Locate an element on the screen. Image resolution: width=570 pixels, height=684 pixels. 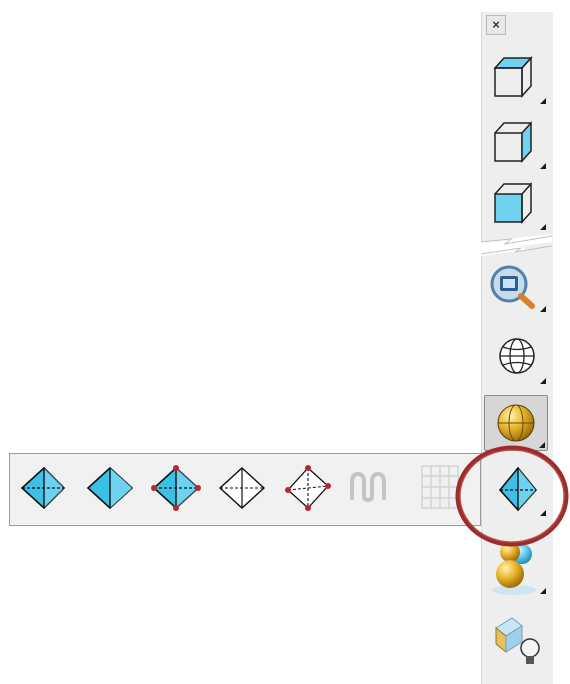
shaded-pyramid-button is located at coordinates (516, 490).